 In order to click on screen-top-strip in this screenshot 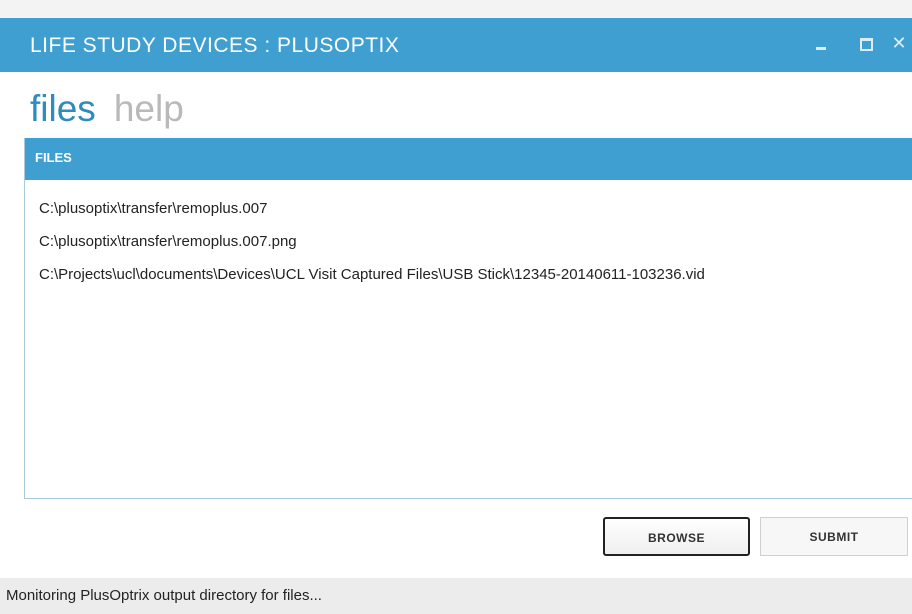, I will do `click(456, 9)`.